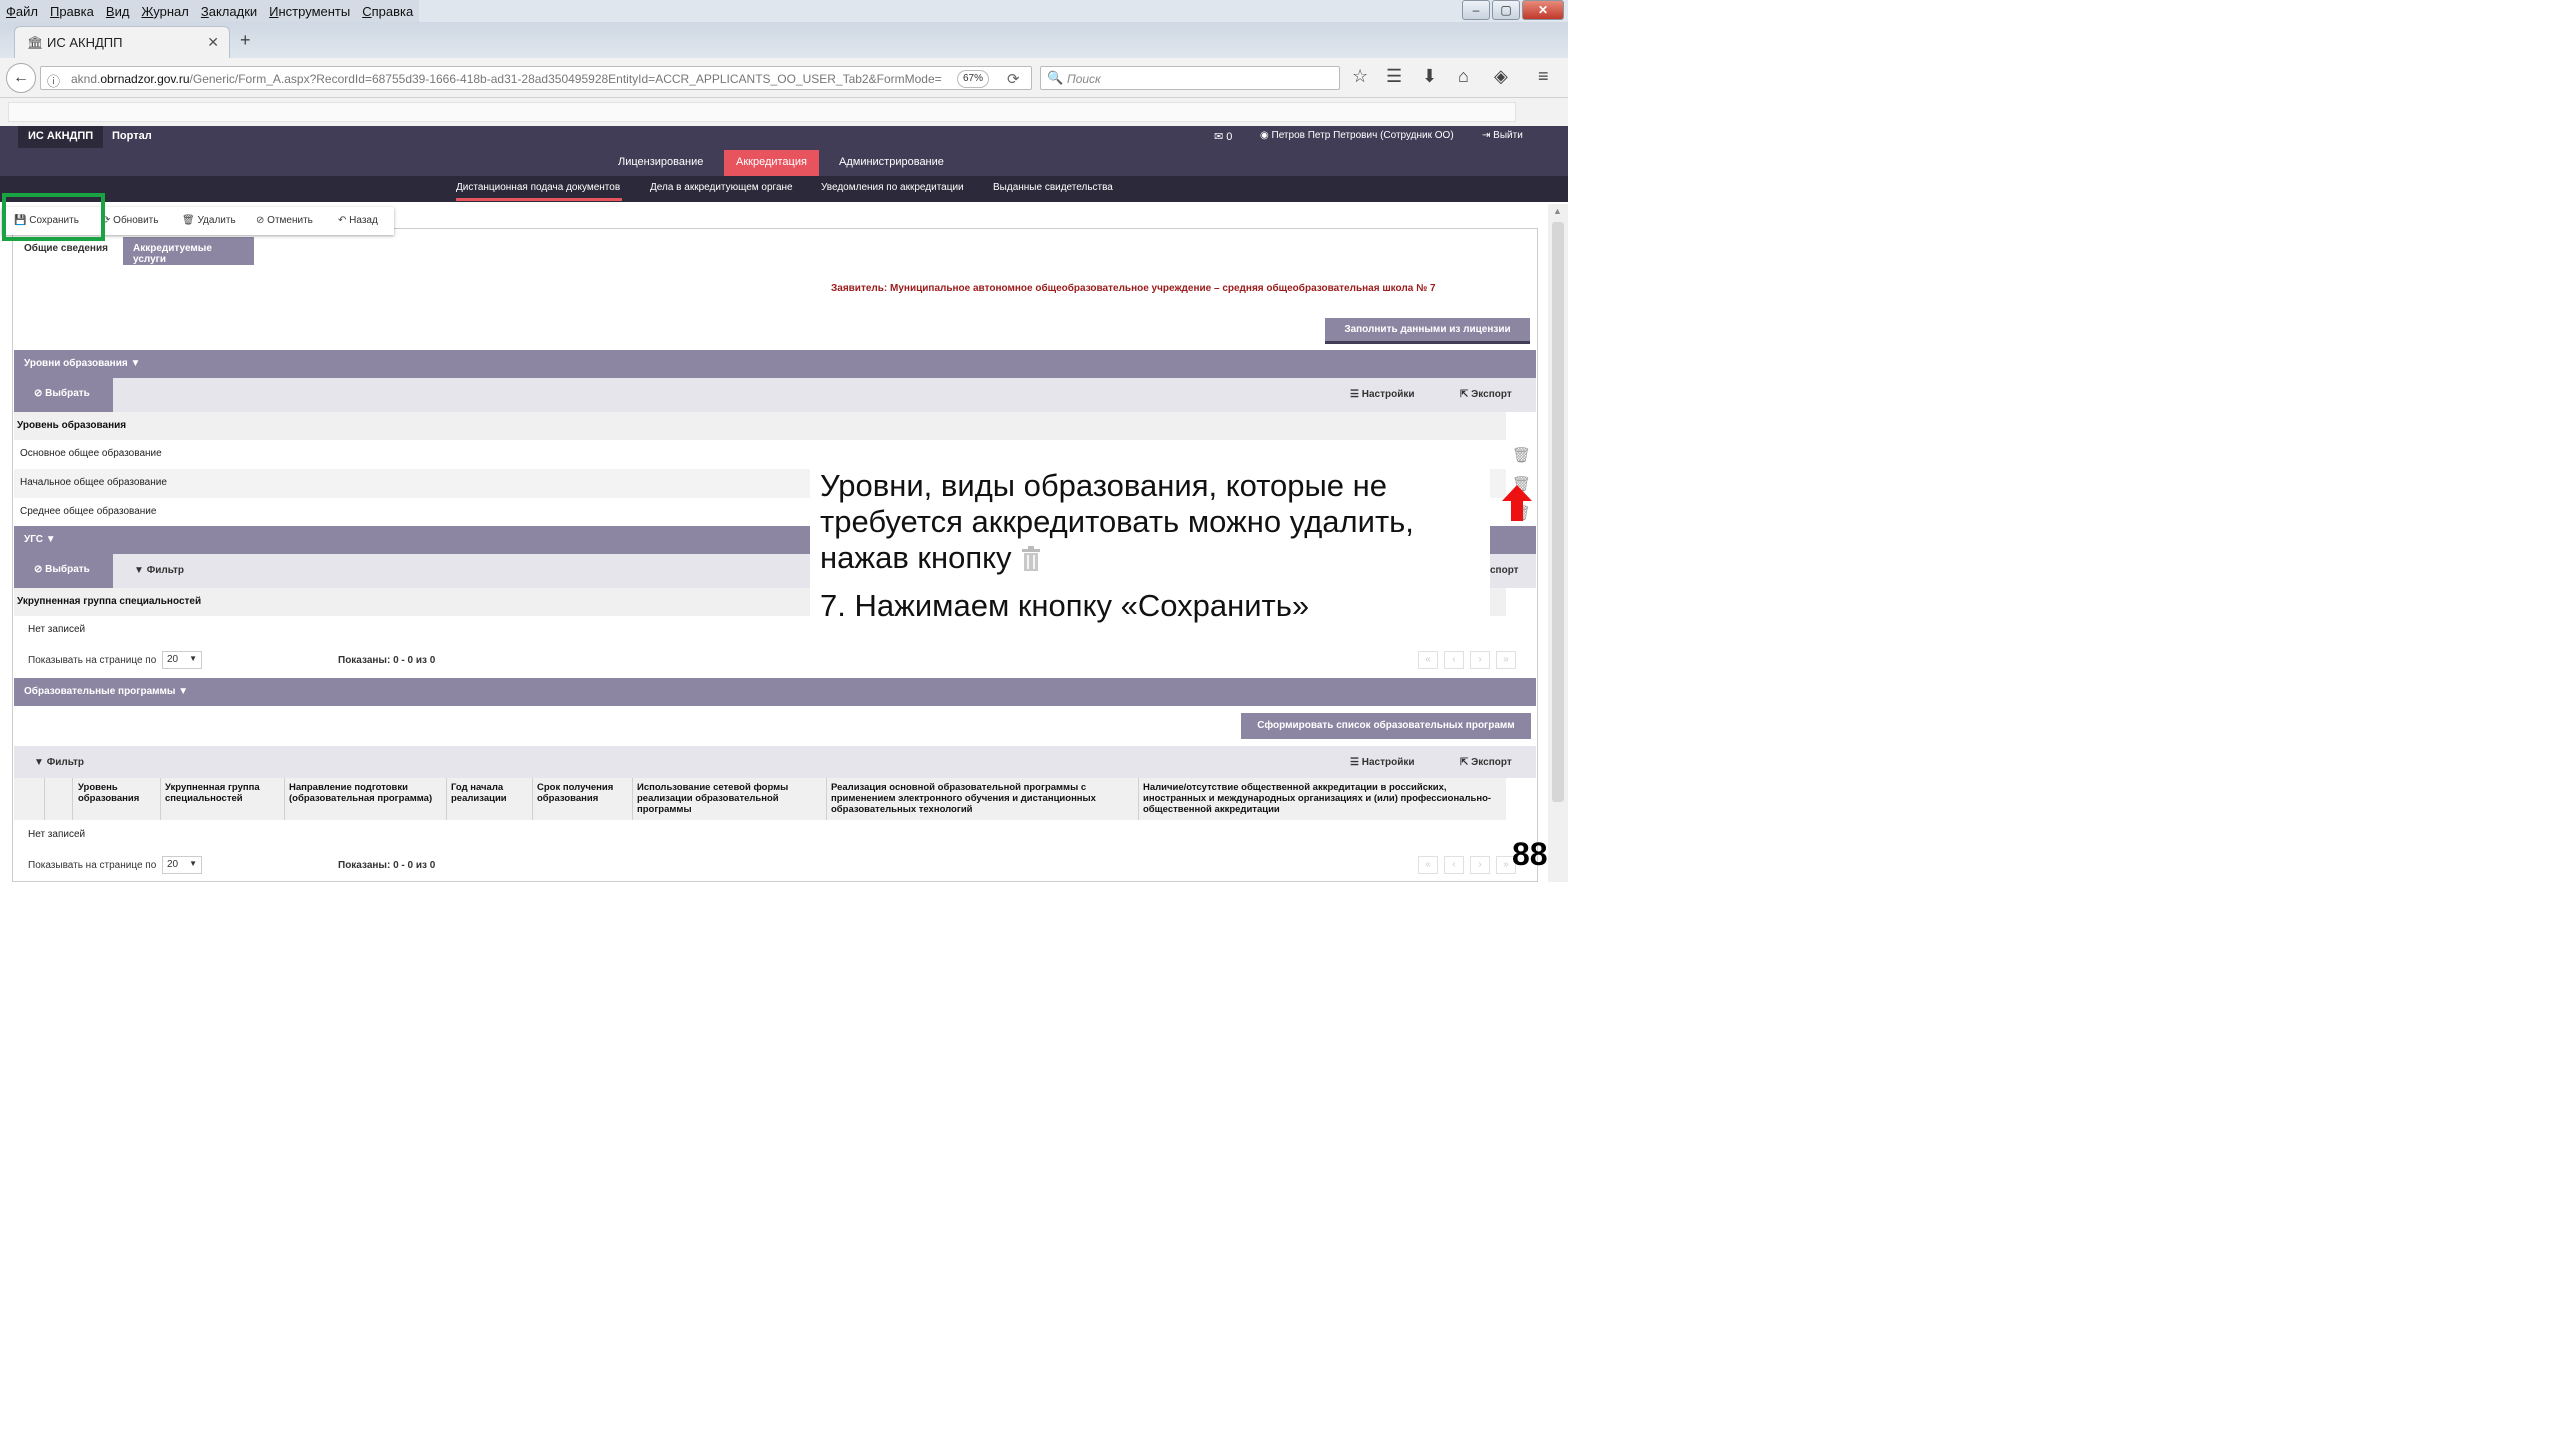  What do you see at coordinates (1382, 394) in the screenshot?
I see `levels-settings-button: ☰ Настройки` at bounding box center [1382, 394].